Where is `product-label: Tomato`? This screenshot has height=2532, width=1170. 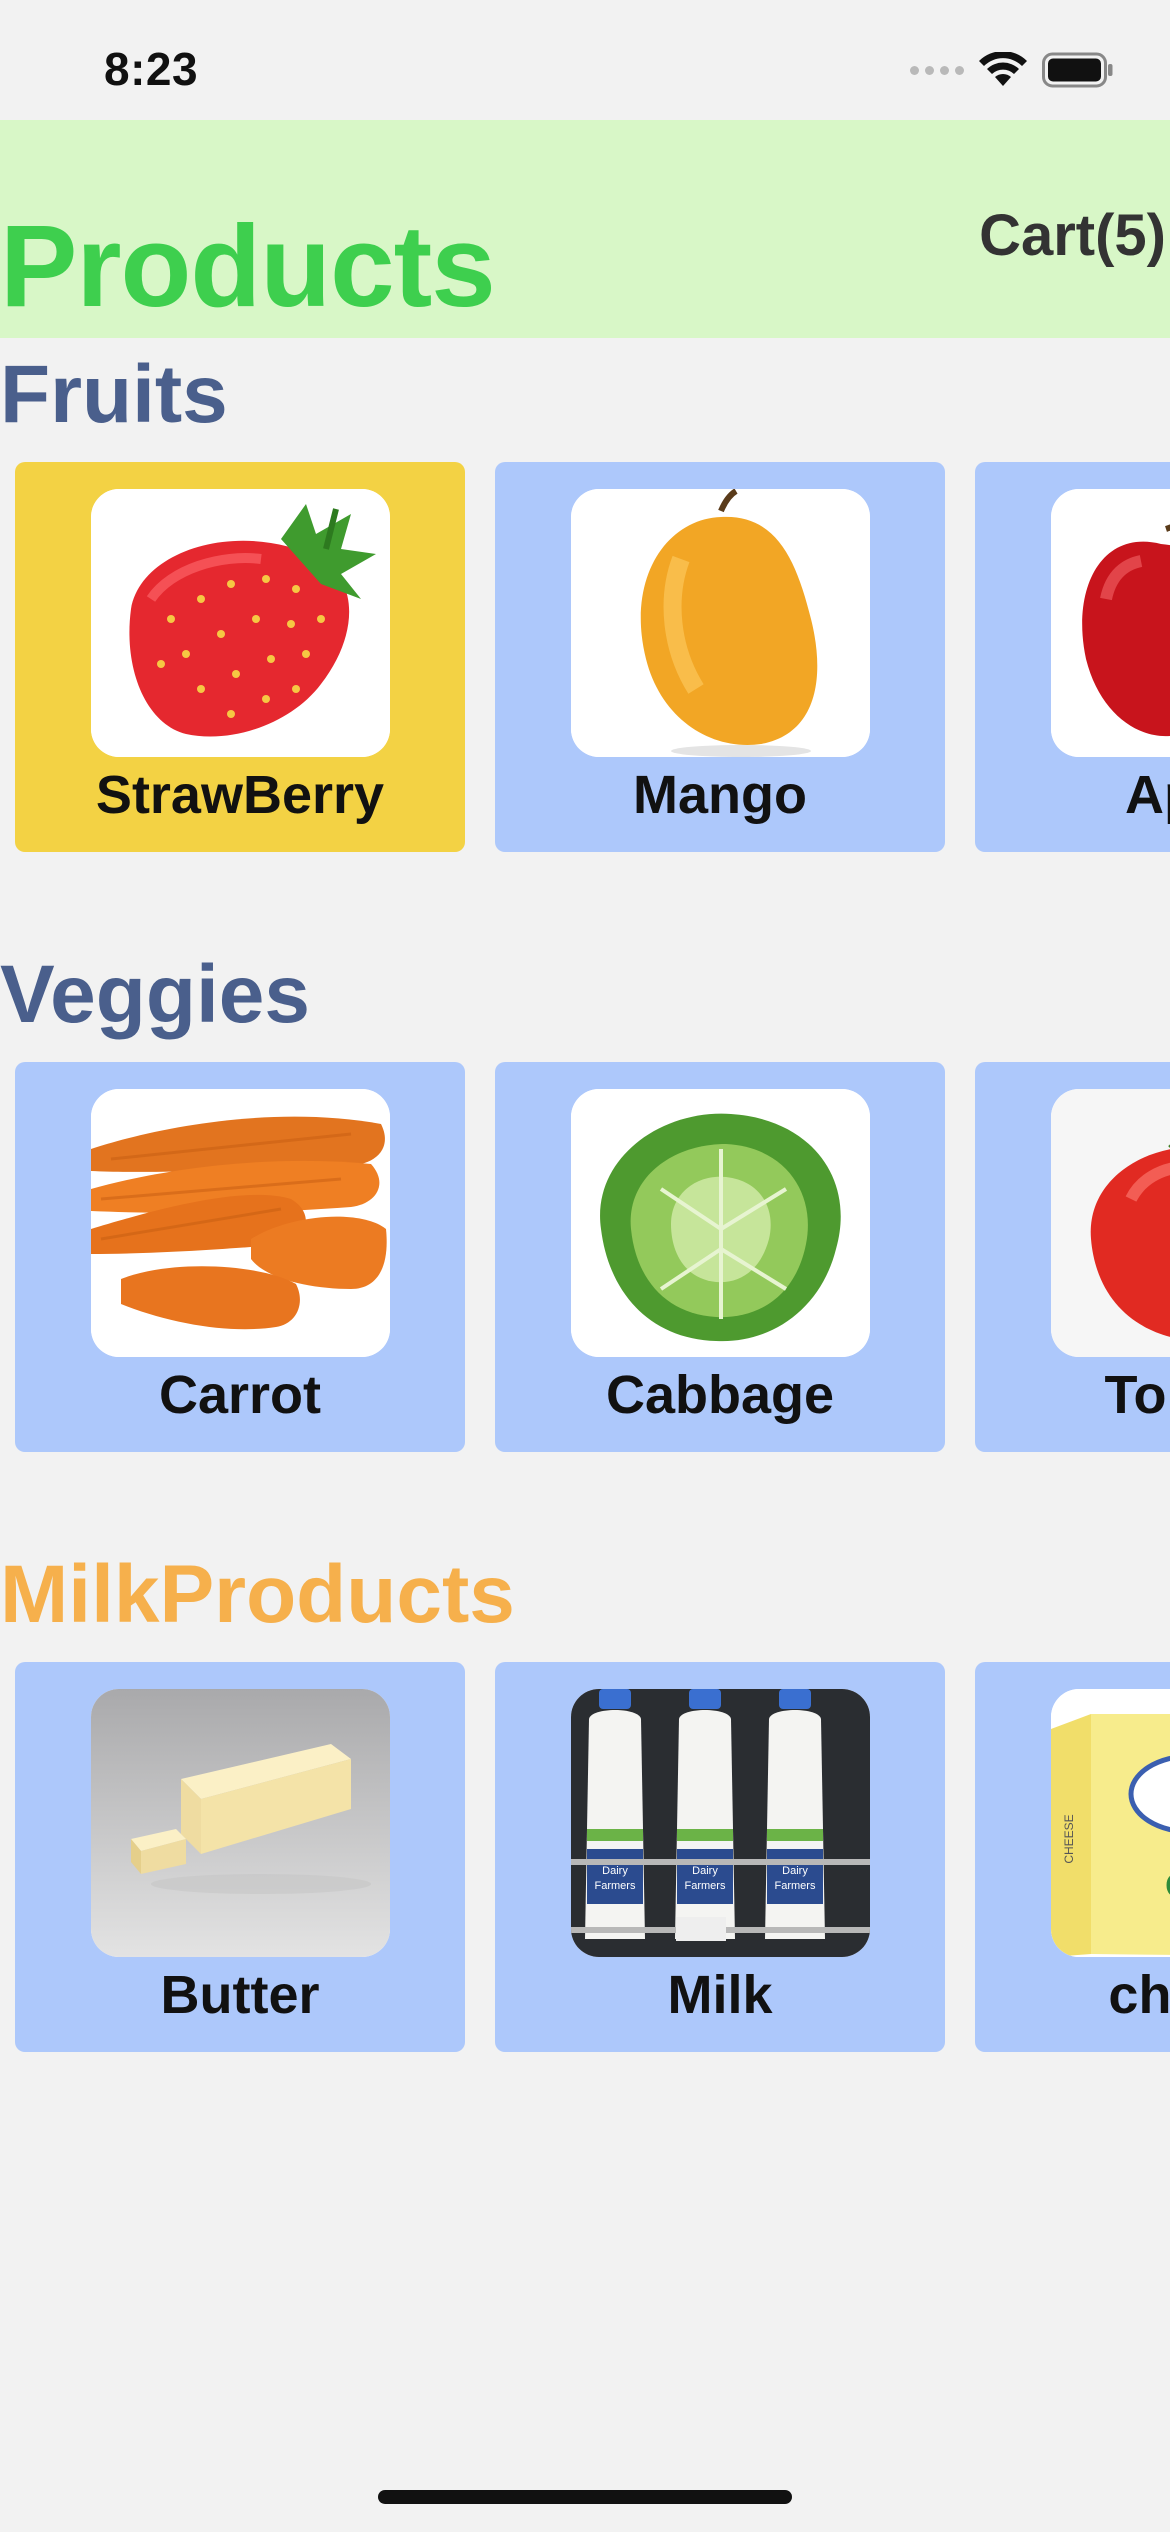
product-label: Tomato is located at coordinates (1137, 1395).